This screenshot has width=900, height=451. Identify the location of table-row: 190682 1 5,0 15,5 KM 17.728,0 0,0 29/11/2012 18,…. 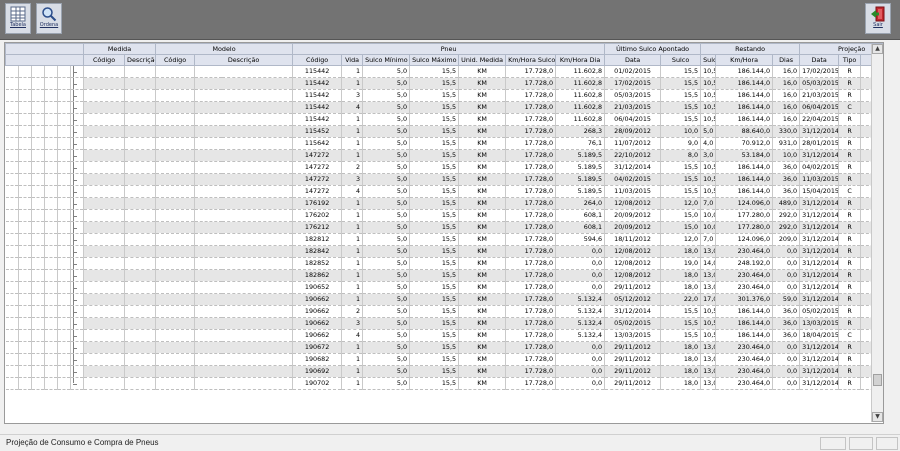
(444, 359).